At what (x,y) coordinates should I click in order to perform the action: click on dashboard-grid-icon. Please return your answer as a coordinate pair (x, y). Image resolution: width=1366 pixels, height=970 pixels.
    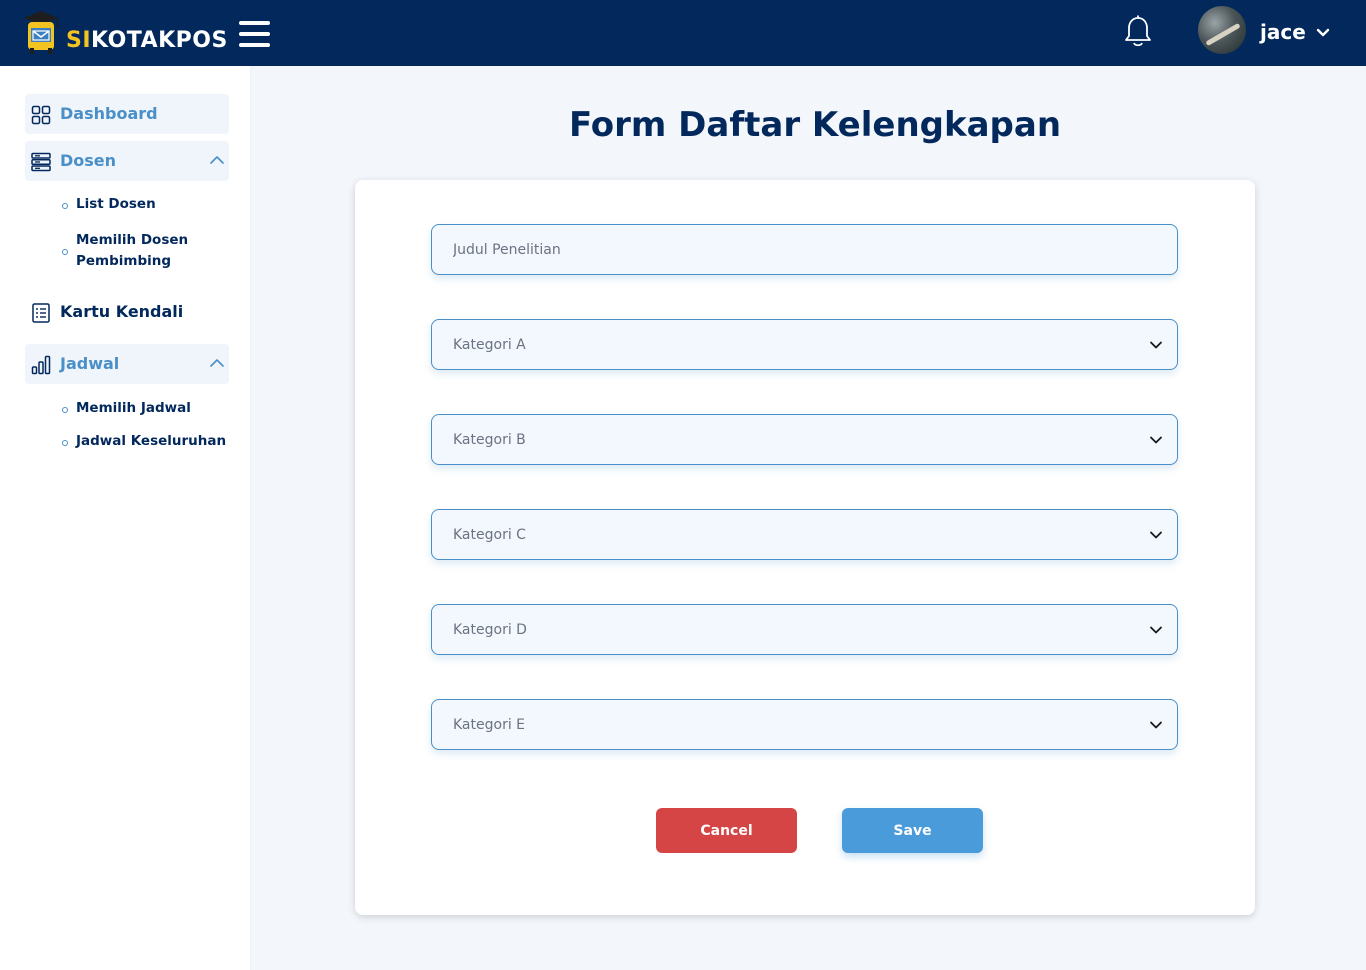
    Looking at the image, I should click on (41, 115).